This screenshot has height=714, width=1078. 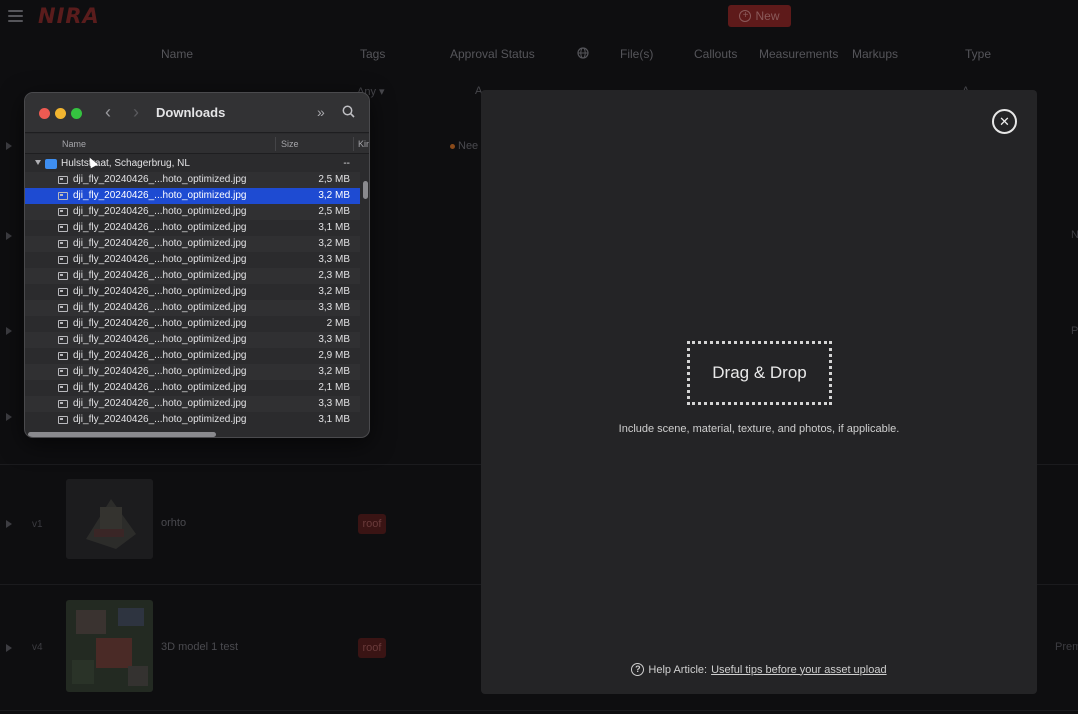 What do you see at coordinates (372, 524) in the screenshot?
I see `tag-badge: roof` at bounding box center [372, 524].